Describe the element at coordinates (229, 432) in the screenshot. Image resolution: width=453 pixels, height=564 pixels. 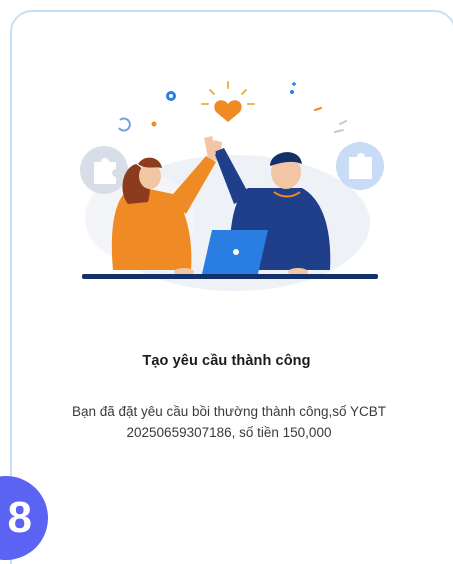
I see `success-message-line-2: 20250659307186, số tiền 150,000` at that location.